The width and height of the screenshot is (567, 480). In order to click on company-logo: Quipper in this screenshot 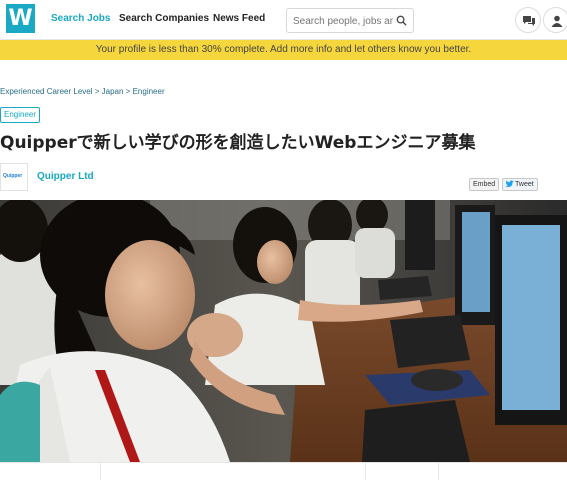, I will do `click(14, 177)`.